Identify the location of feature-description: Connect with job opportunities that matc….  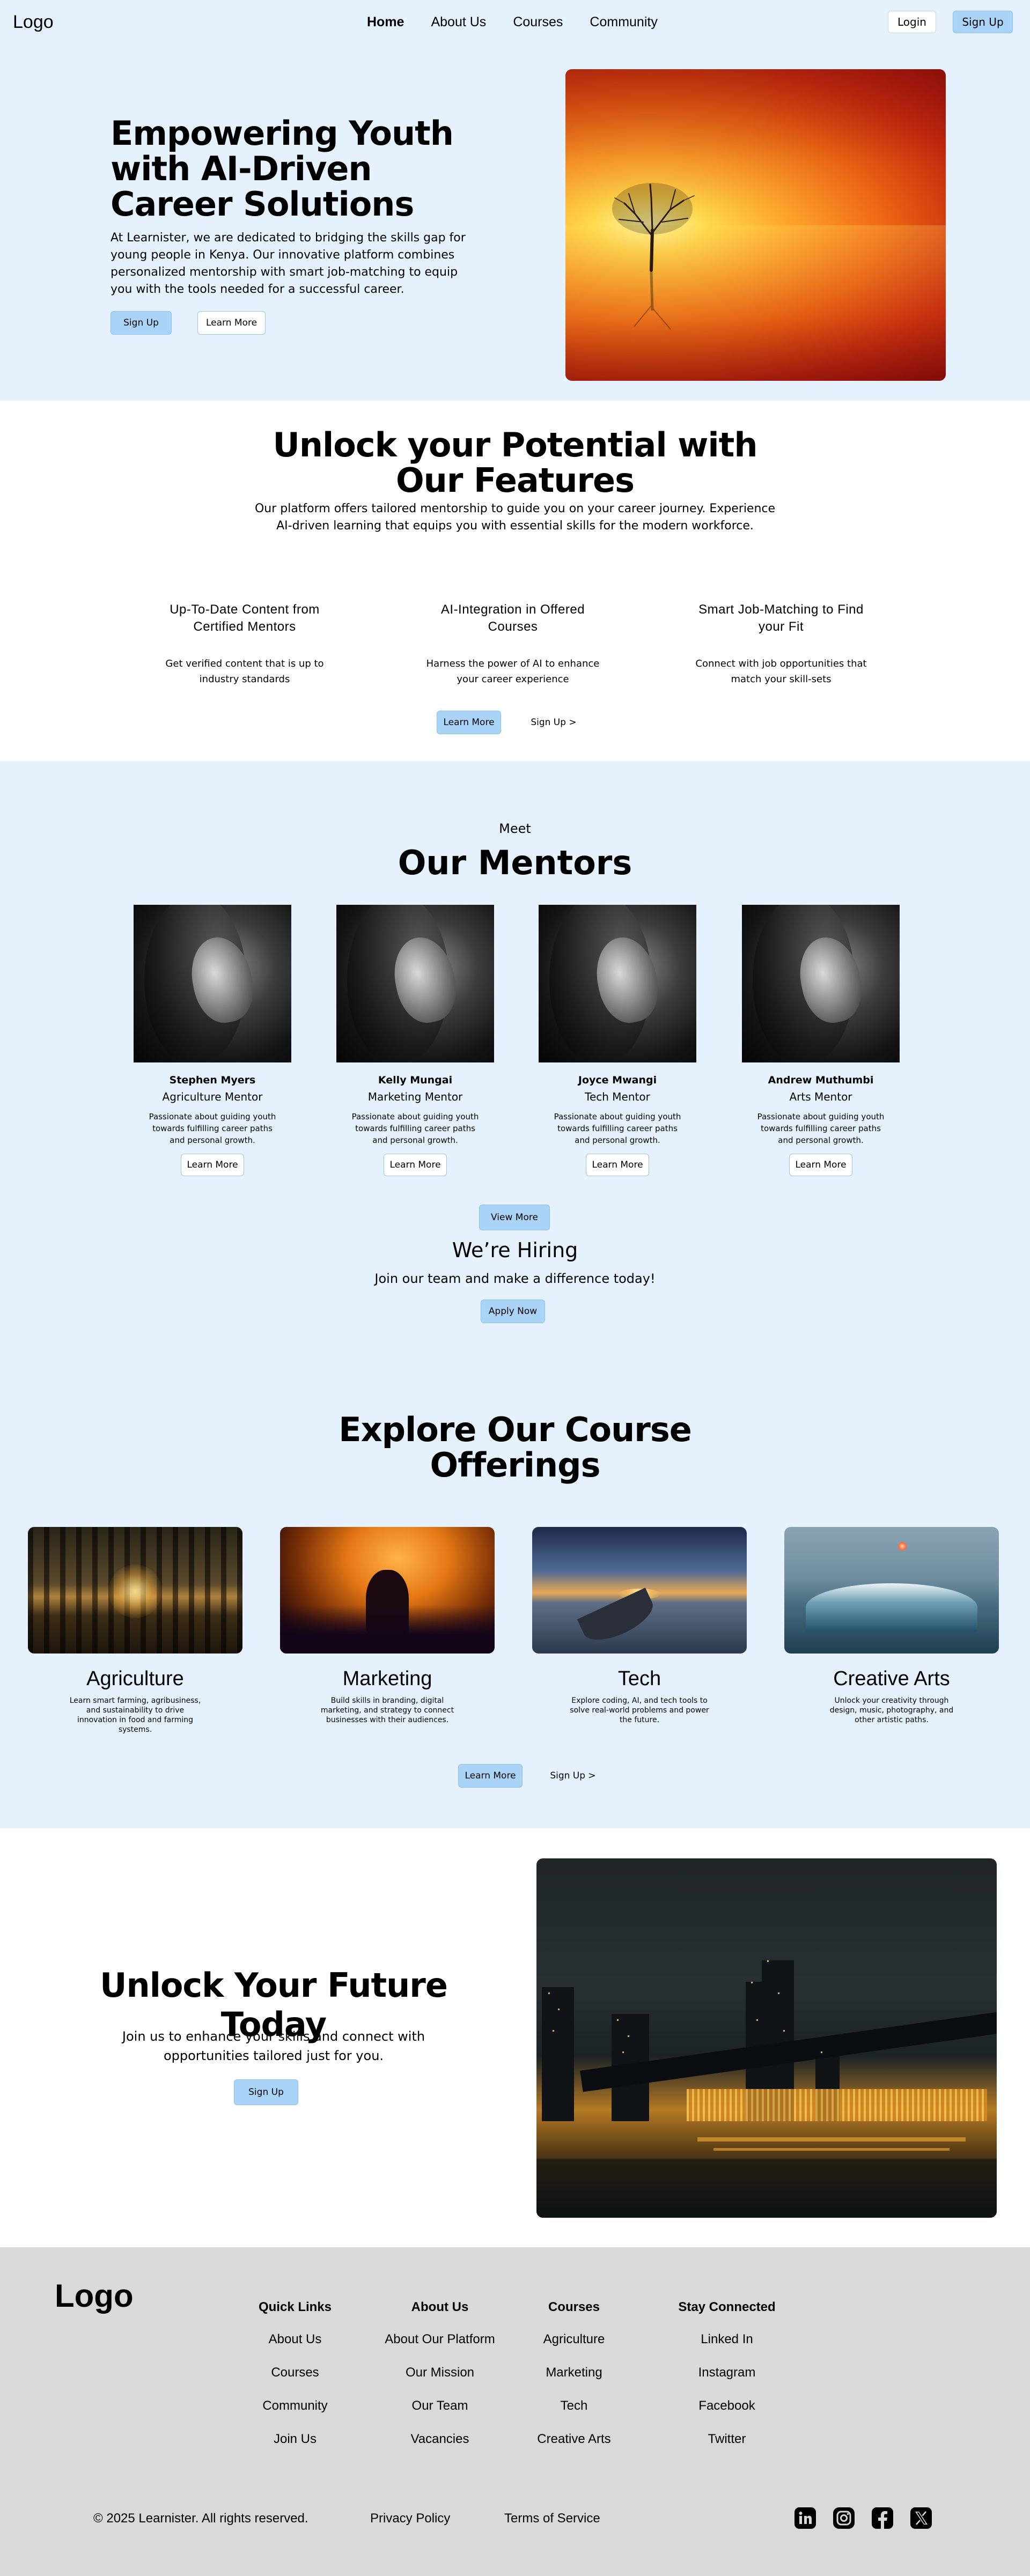
(781, 672).